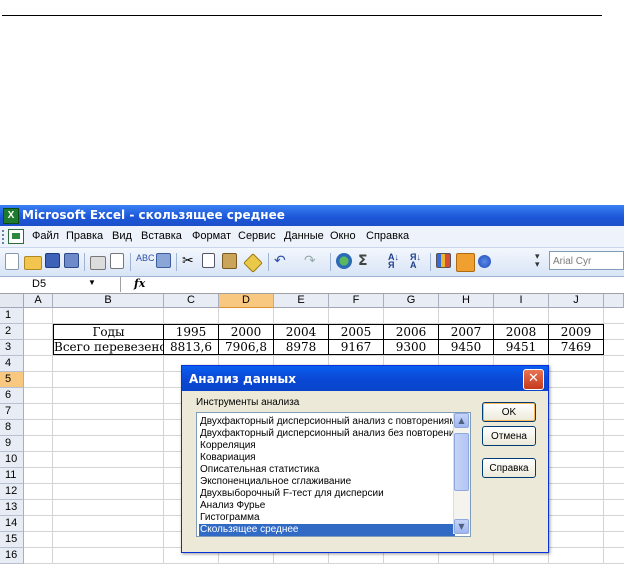 Image resolution: width=624 pixels, height=564 pixels. Describe the element at coordinates (461, 462) in the screenshot. I see `scroll-thumb` at that location.